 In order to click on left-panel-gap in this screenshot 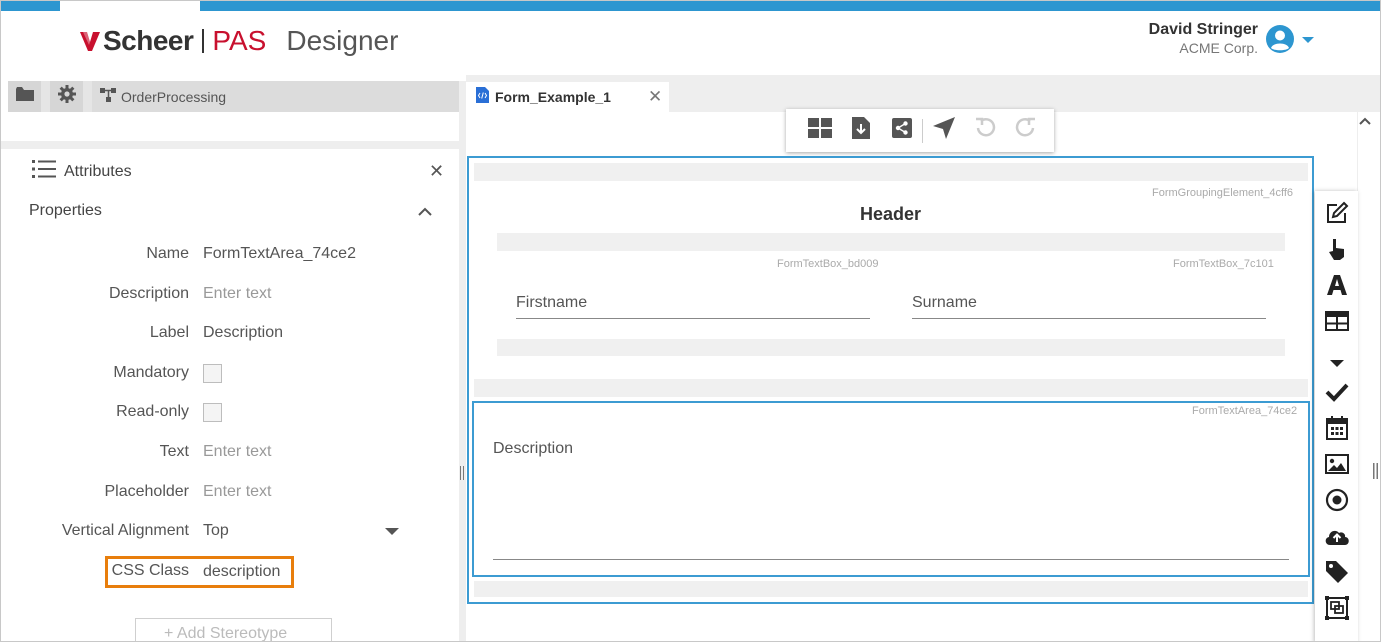, I will do `click(233, 145)`.